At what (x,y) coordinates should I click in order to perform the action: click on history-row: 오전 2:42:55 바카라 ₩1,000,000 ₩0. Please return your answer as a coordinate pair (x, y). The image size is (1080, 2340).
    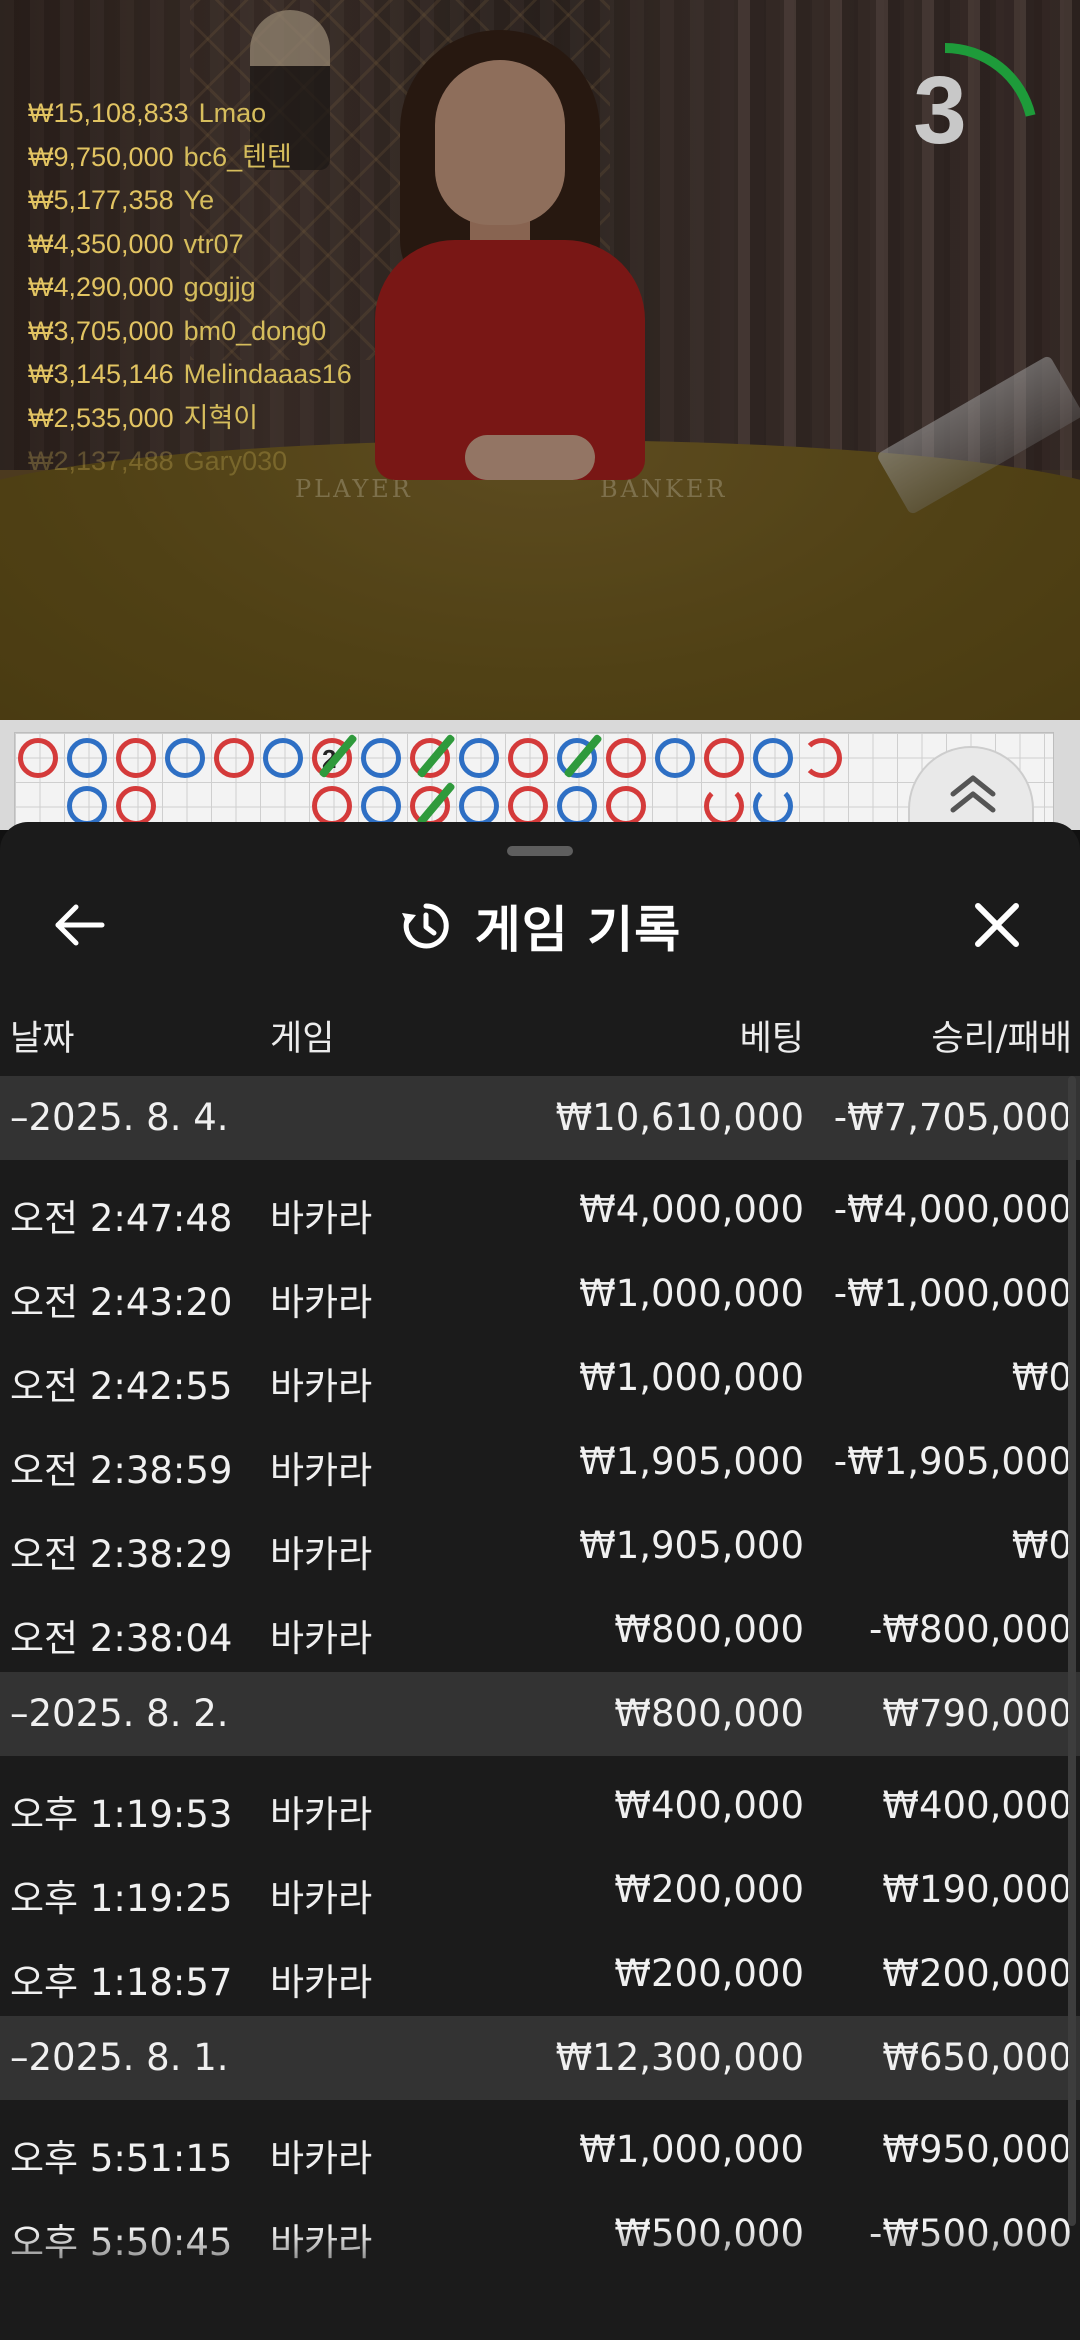
    Looking at the image, I should click on (540, 1378).